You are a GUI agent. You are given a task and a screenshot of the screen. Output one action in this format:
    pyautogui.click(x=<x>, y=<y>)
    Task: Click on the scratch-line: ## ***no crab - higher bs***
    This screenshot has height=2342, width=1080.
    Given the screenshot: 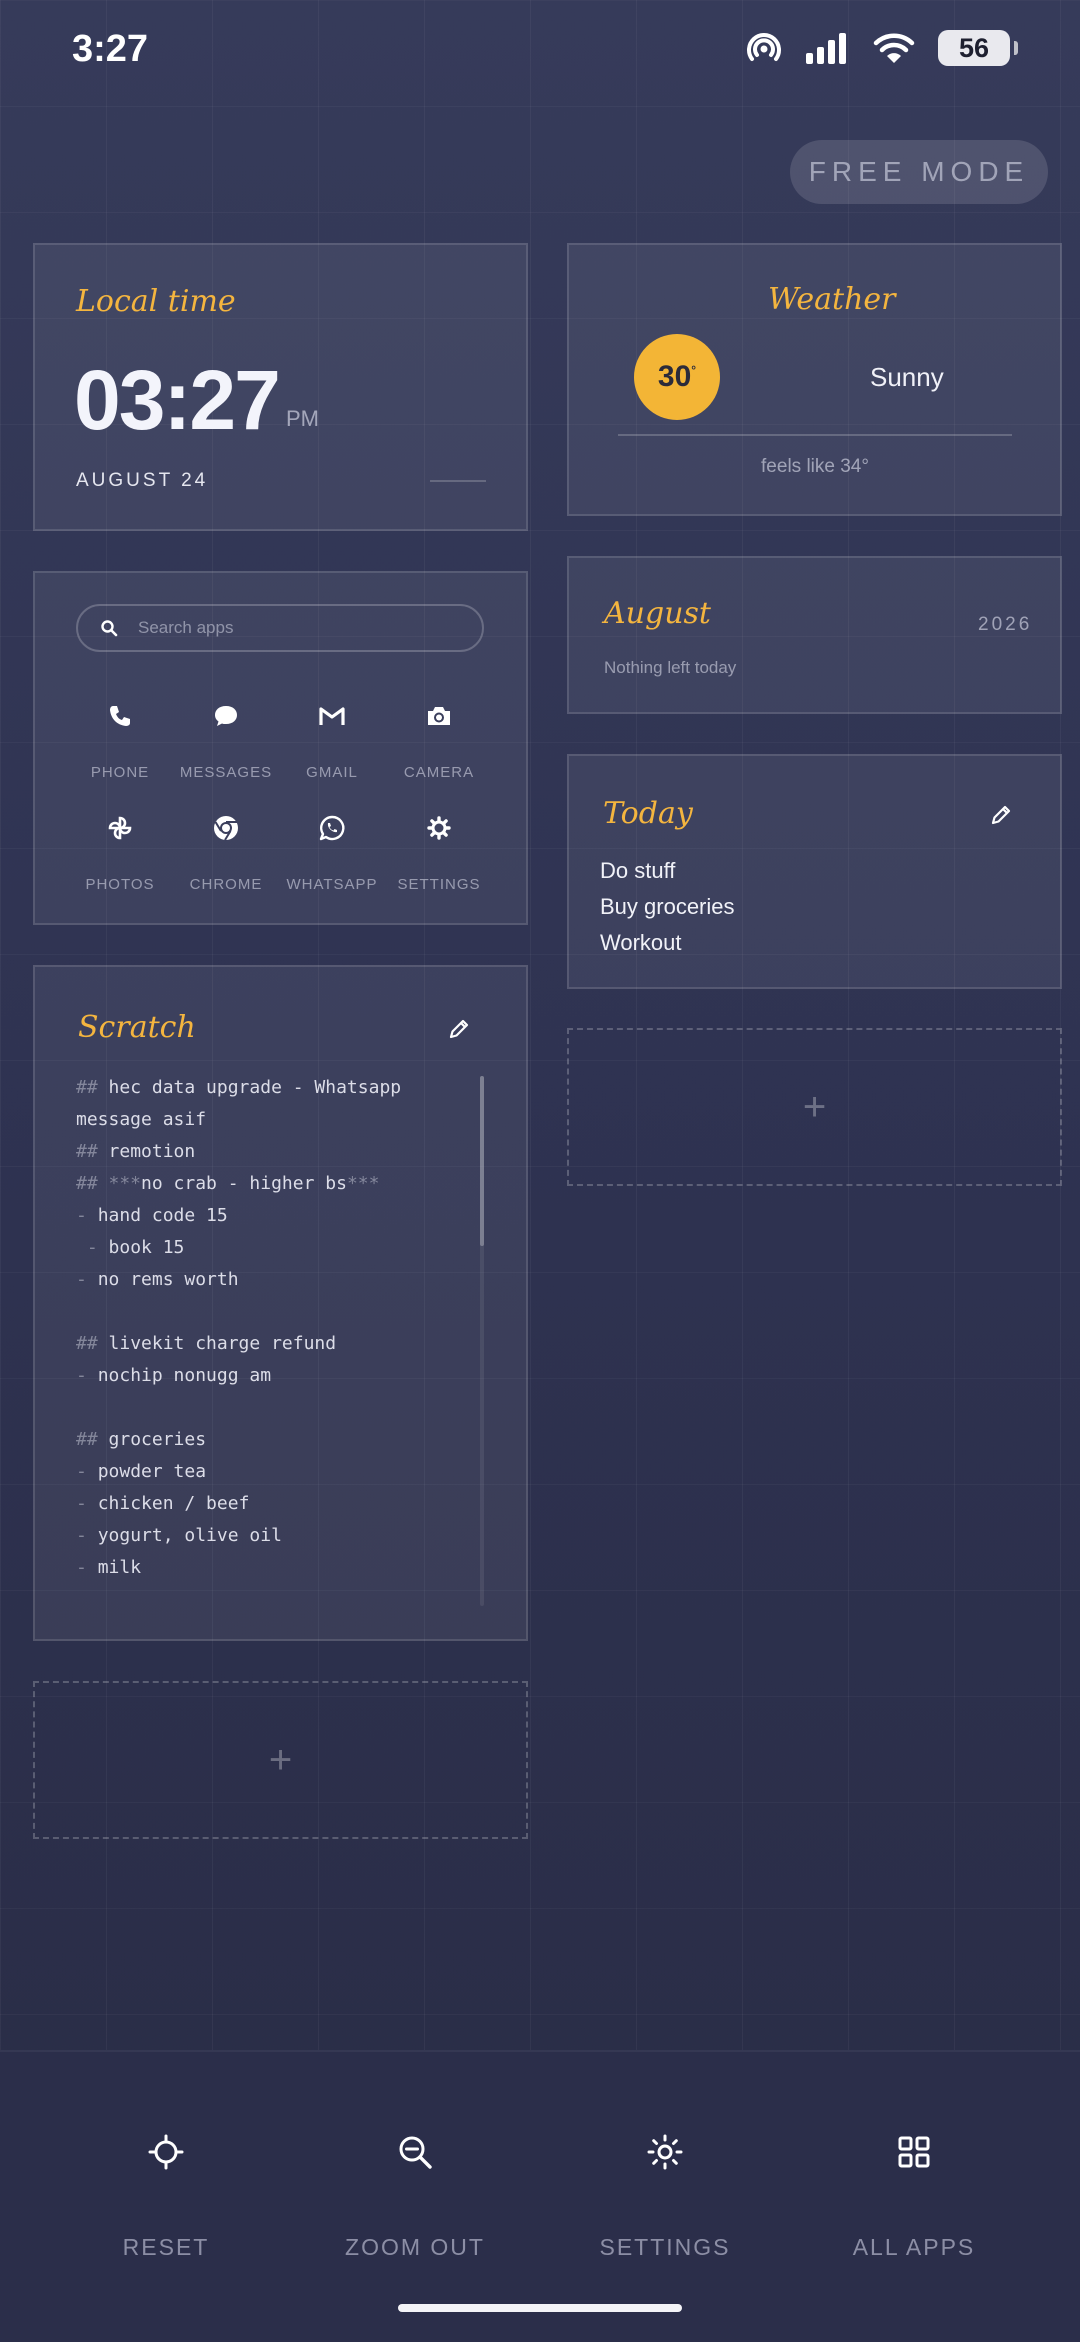 What is the action you would take?
    pyautogui.click(x=271, y=1184)
    